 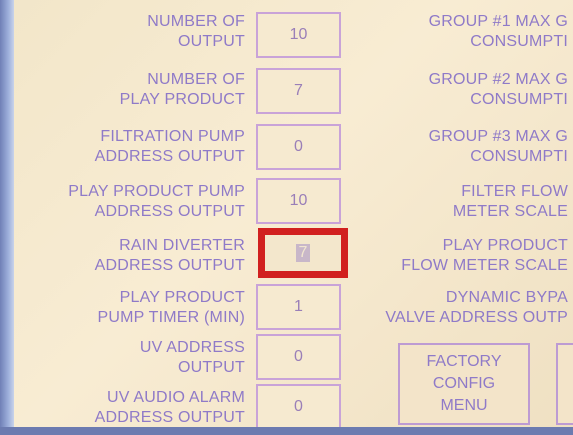 I want to click on label-uv-audio-alarm-address-output: UV AUDIO ALARM ADDRESS OUTPUT, so click(x=169, y=407).